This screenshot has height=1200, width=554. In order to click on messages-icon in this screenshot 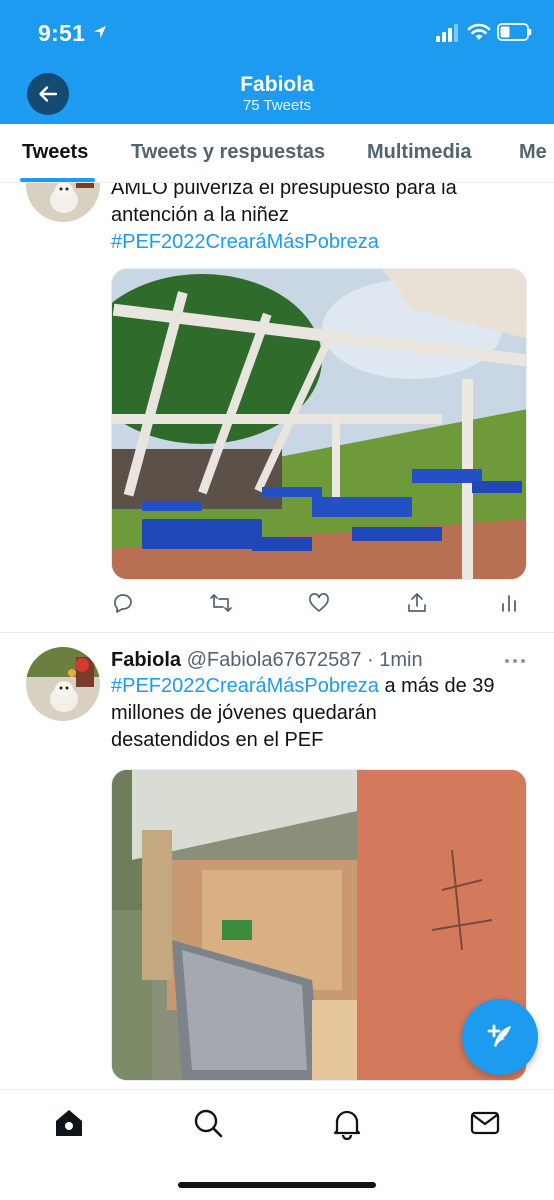, I will do `click(485, 1123)`.